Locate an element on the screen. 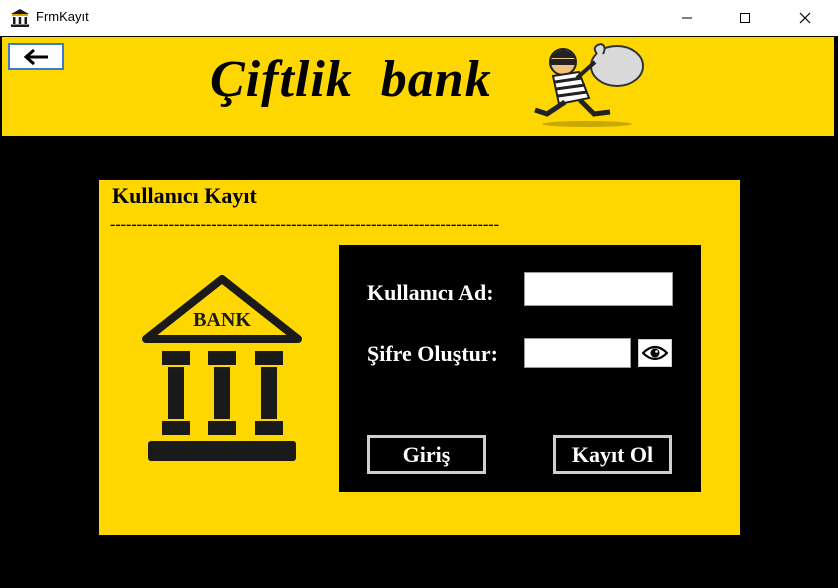 This screenshot has height=588, width=838. register-button: Kayıt Ol is located at coordinates (612, 454).